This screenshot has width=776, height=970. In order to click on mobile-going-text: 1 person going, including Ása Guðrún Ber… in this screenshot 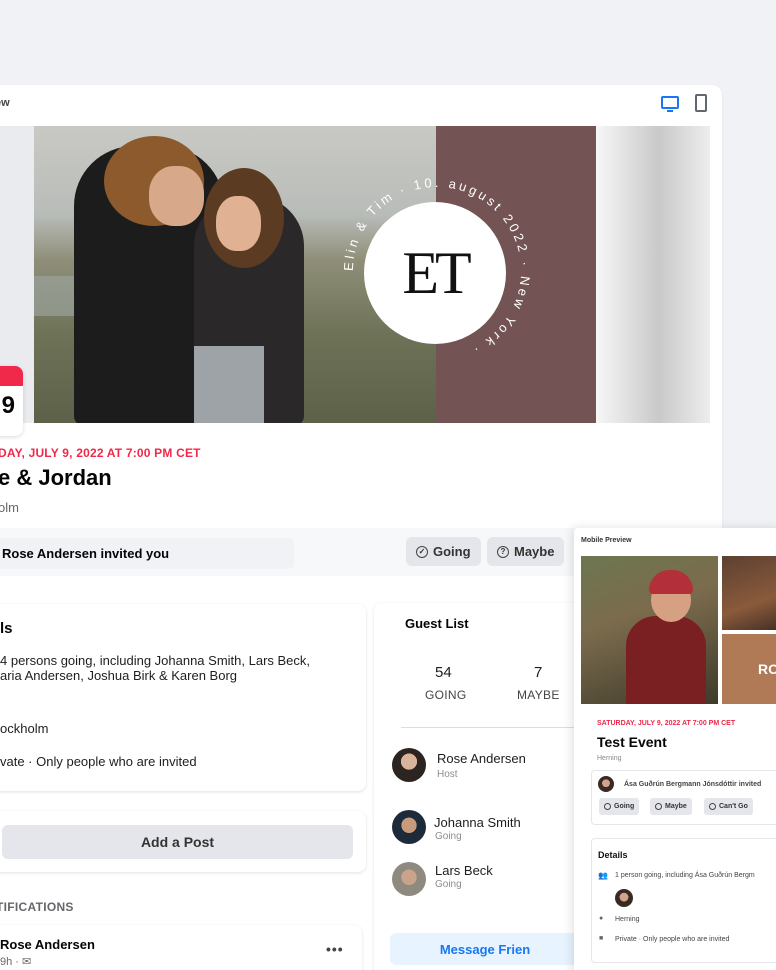, I will do `click(685, 875)`.